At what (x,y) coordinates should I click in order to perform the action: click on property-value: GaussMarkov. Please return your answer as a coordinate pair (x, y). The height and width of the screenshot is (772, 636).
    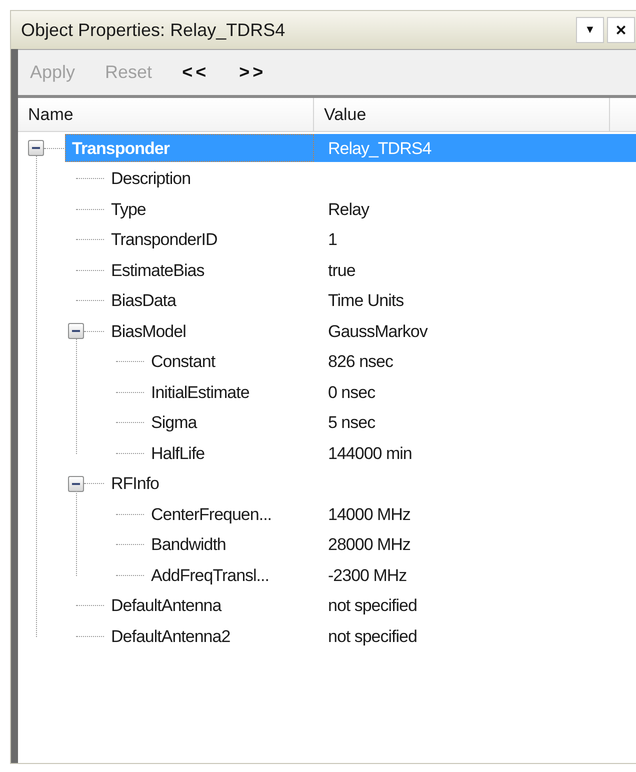
    Looking at the image, I should click on (378, 331).